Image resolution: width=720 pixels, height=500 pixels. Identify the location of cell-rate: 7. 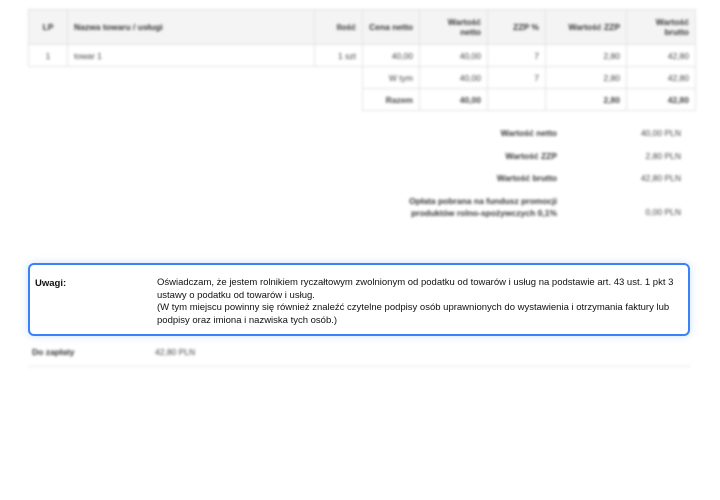
(516, 55).